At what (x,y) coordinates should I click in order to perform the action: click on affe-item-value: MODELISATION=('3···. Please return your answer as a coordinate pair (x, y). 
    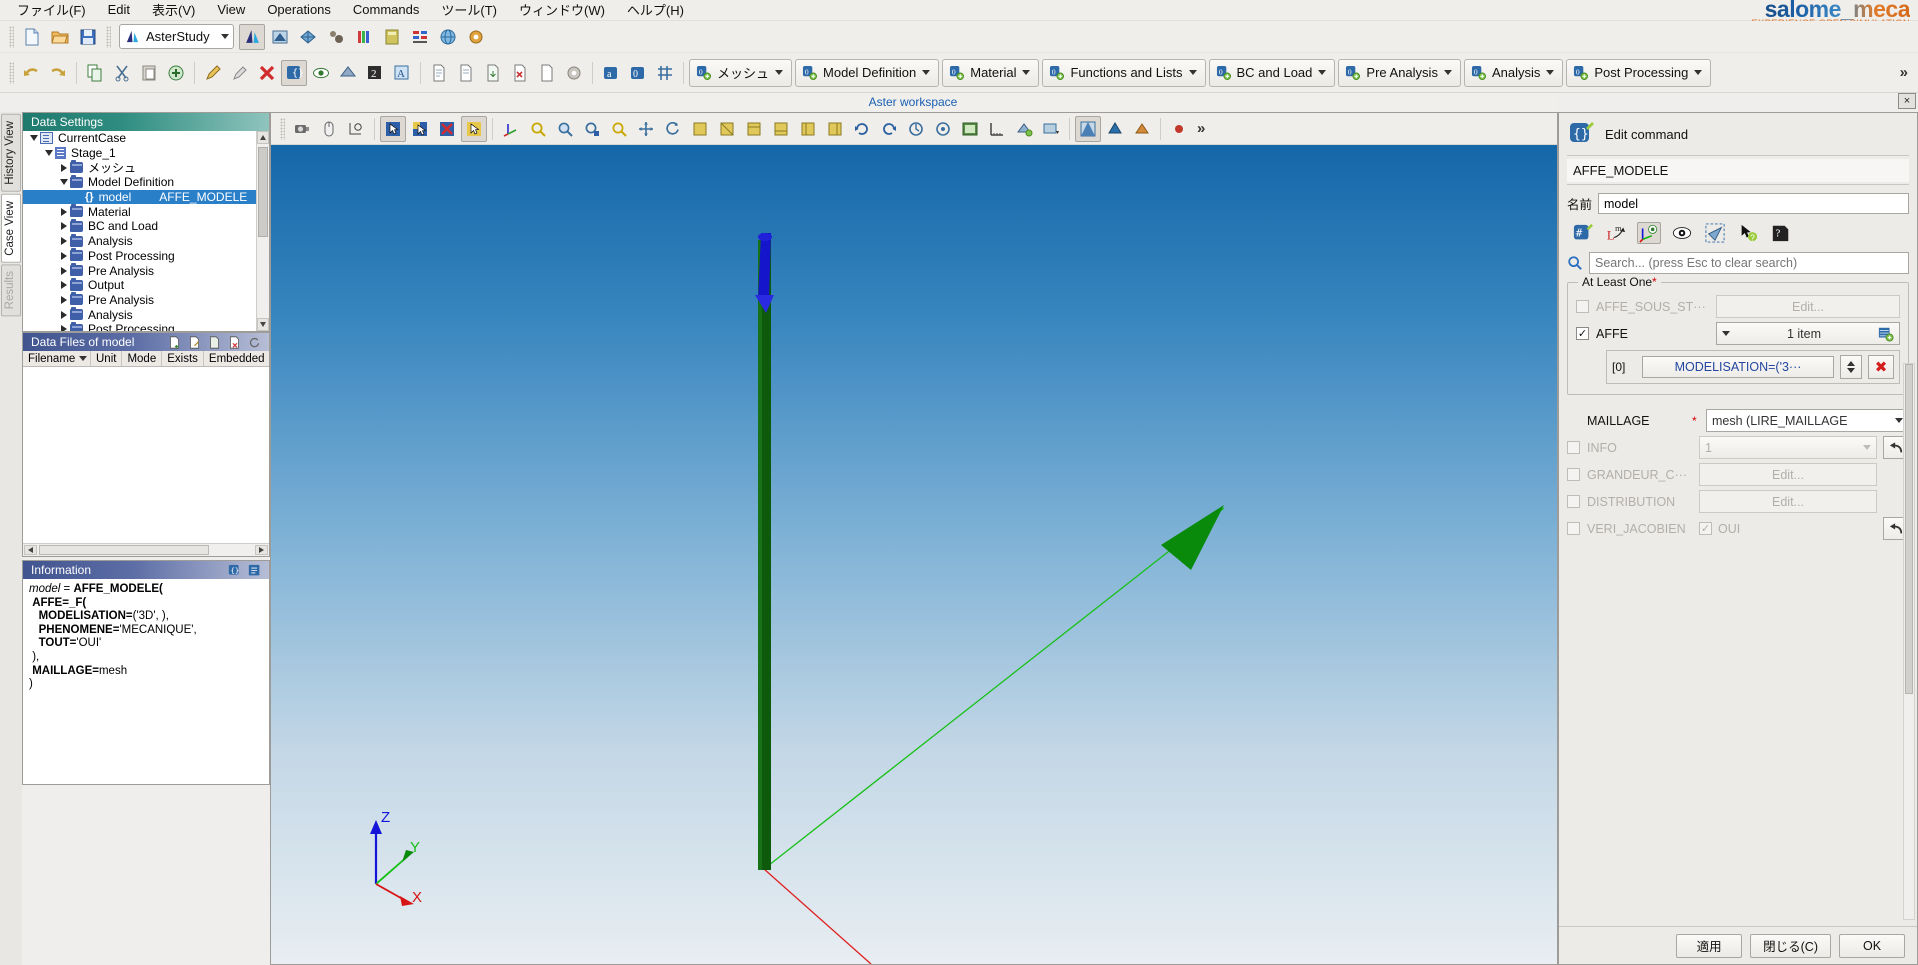
    Looking at the image, I should click on (1738, 367).